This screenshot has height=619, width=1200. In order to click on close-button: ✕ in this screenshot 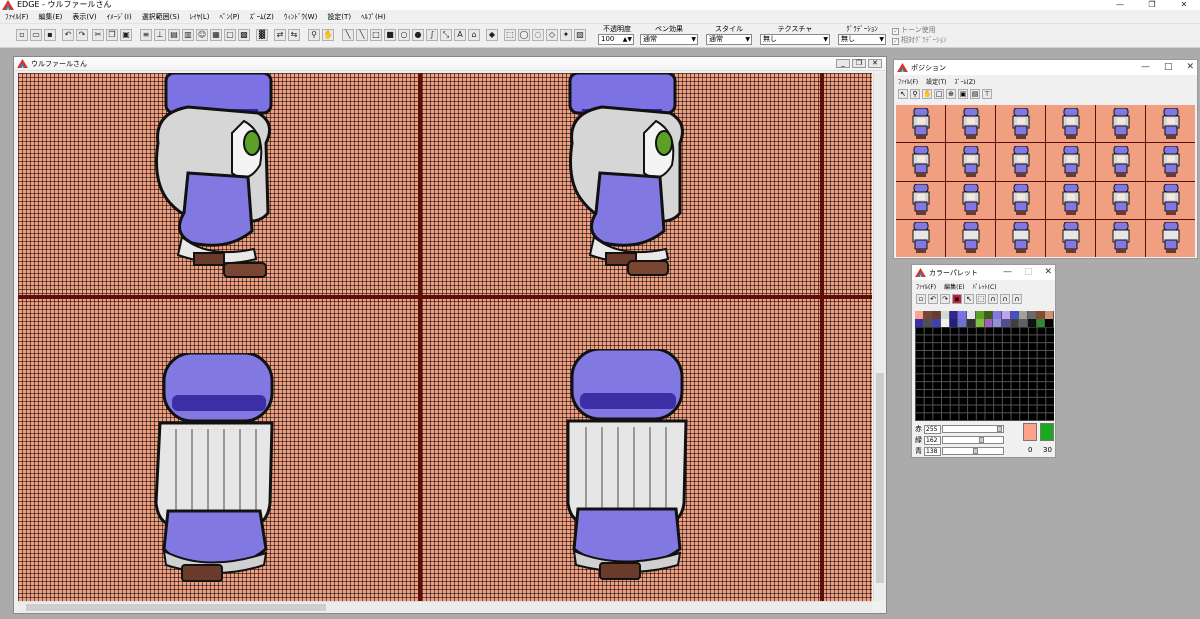, I will do `click(1184, 5)`.